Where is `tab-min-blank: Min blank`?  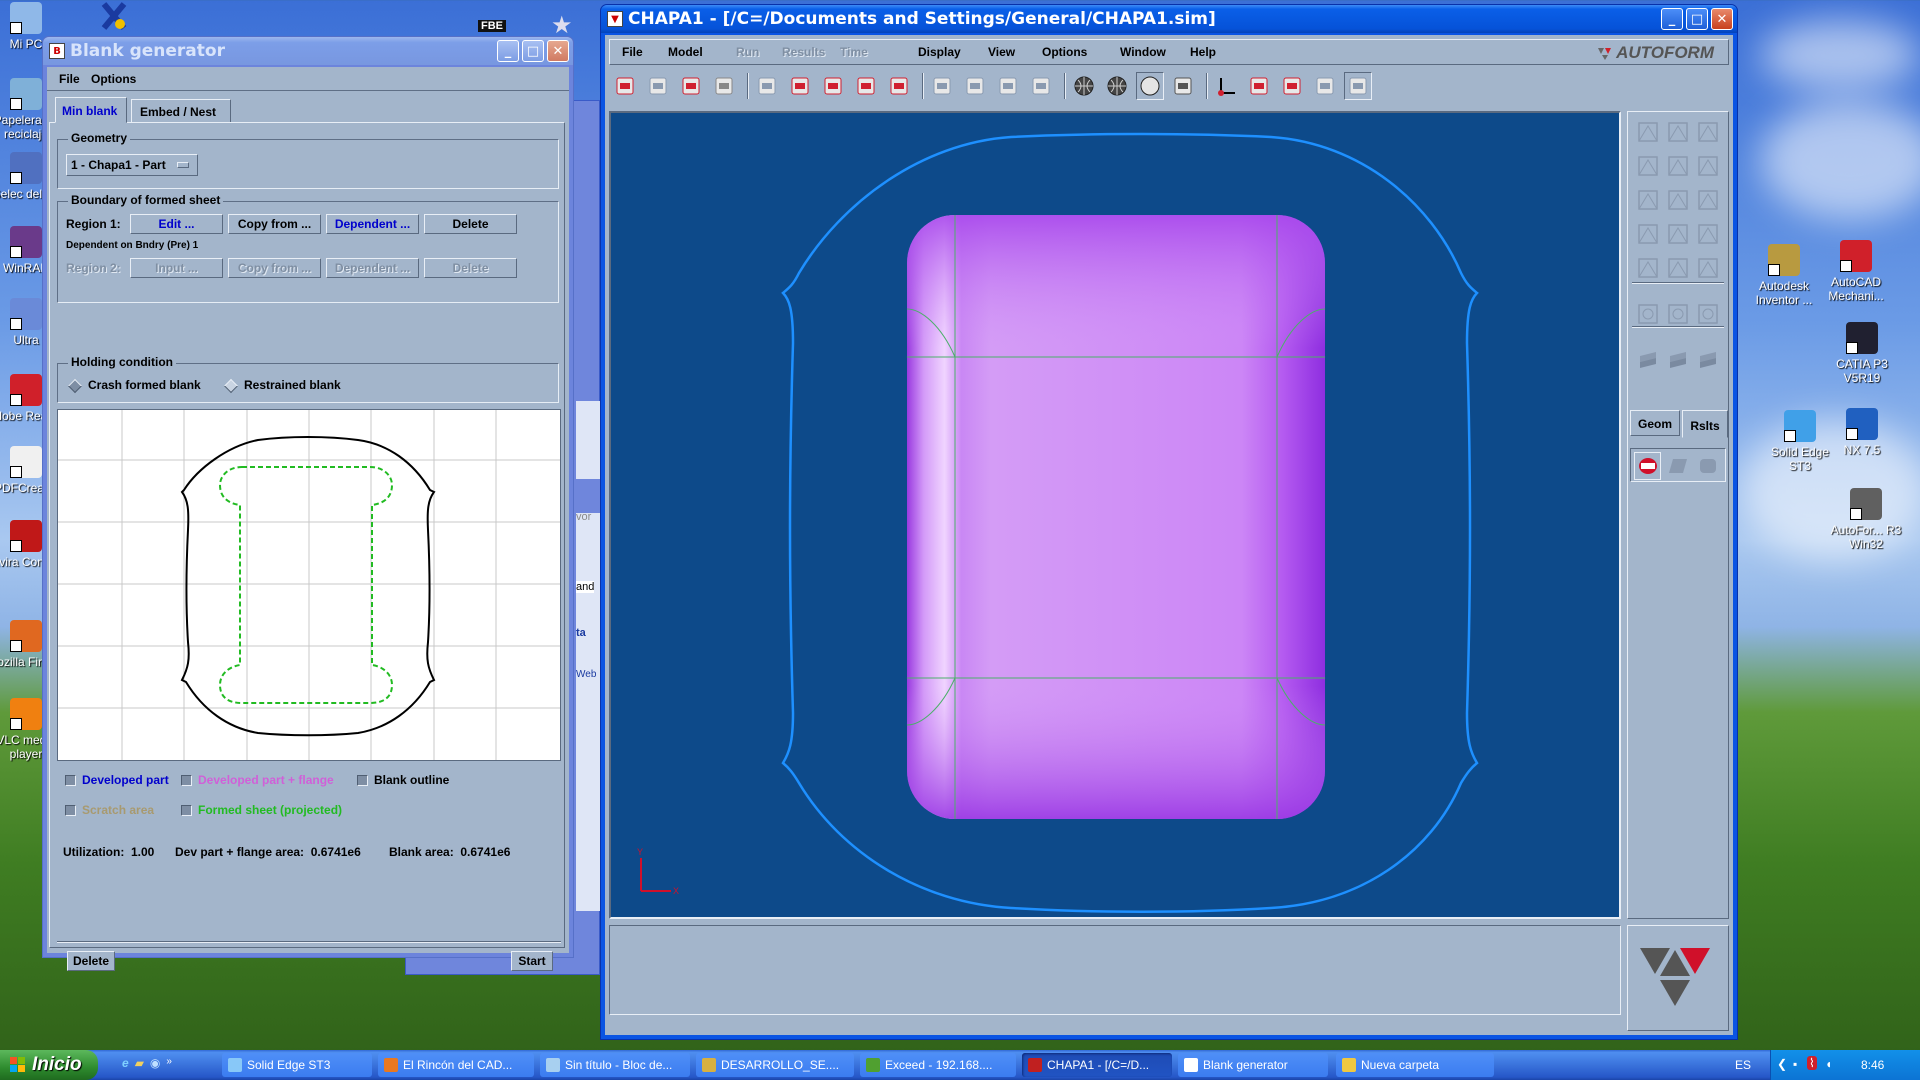 tab-min-blank: Min blank is located at coordinates (91, 110).